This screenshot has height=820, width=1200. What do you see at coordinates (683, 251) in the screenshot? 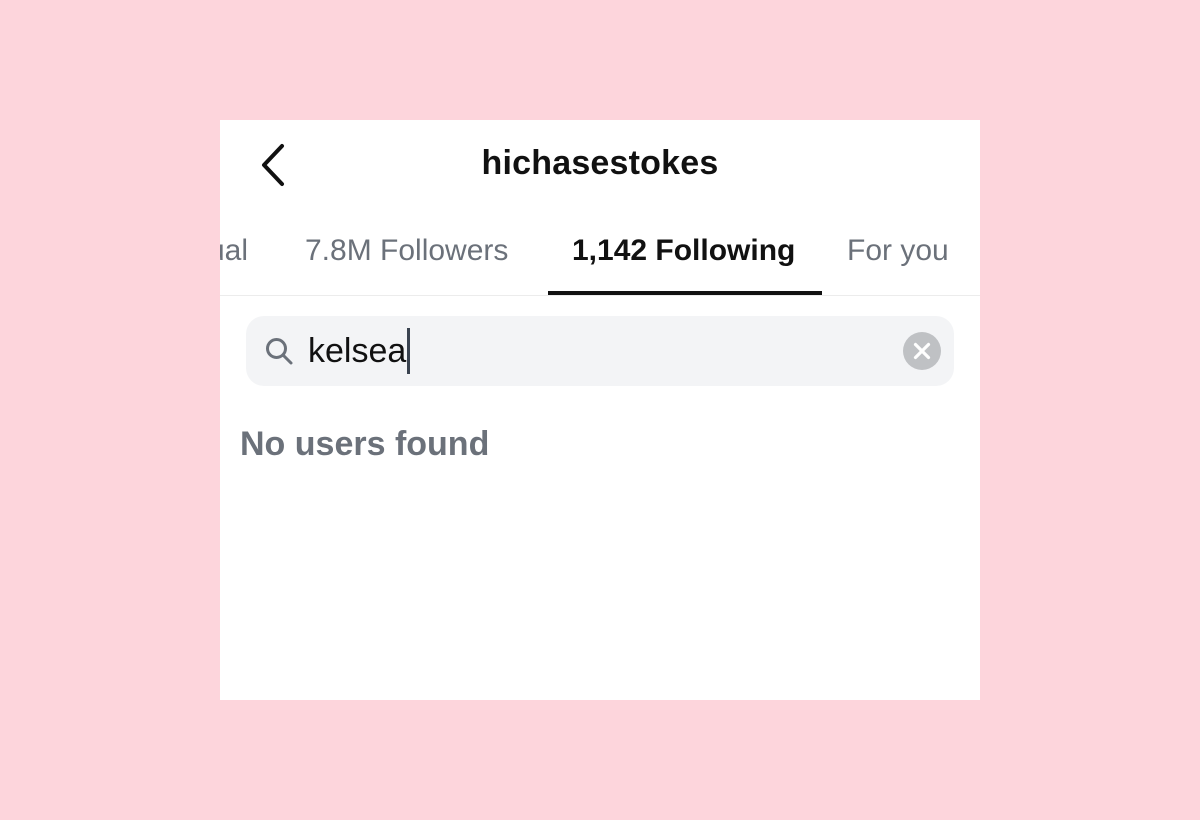
I see `tab-following: 1,142 Following` at bounding box center [683, 251].